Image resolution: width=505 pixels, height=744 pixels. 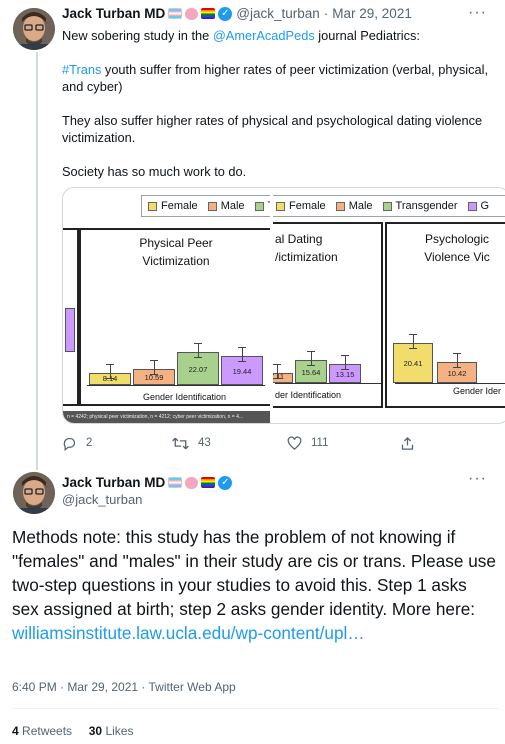 I want to click on trans-flag-icon, so click(x=175, y=482).